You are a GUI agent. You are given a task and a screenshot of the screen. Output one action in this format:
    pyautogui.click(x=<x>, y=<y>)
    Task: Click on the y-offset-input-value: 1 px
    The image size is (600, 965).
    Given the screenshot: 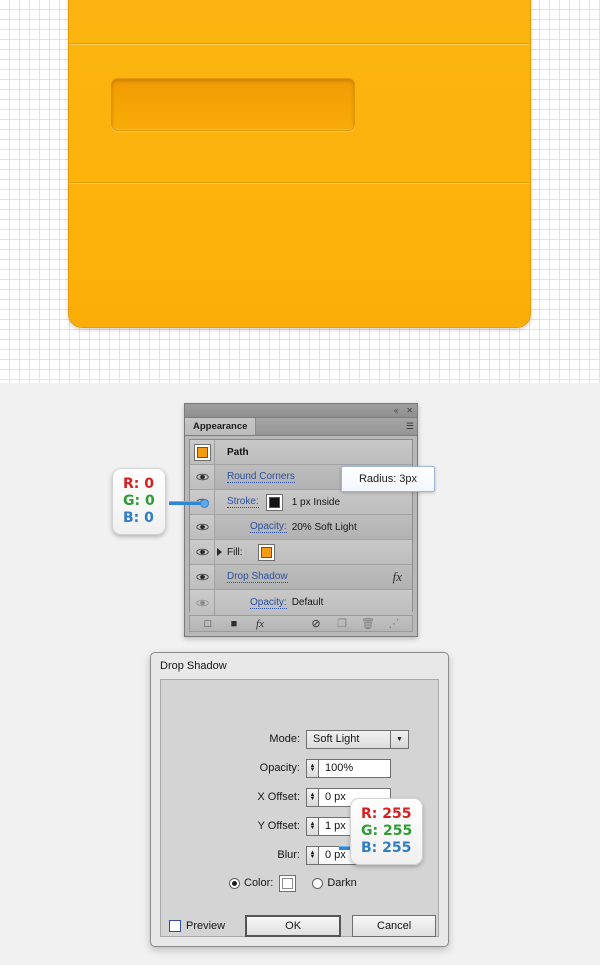 What is the action you would take?
    pyautogui.click(x=335, y=826)
    